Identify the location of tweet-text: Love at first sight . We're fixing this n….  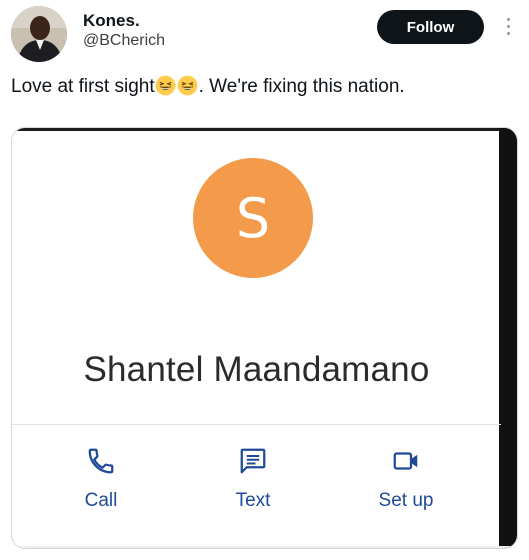
(208, 87).